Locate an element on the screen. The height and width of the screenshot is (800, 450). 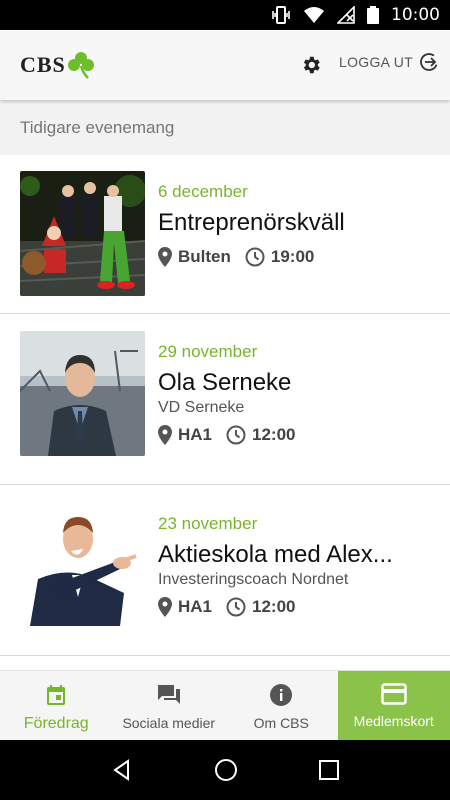
event-subtitle: Investeringscoach Nordnet is located at coordinates (253, 579).